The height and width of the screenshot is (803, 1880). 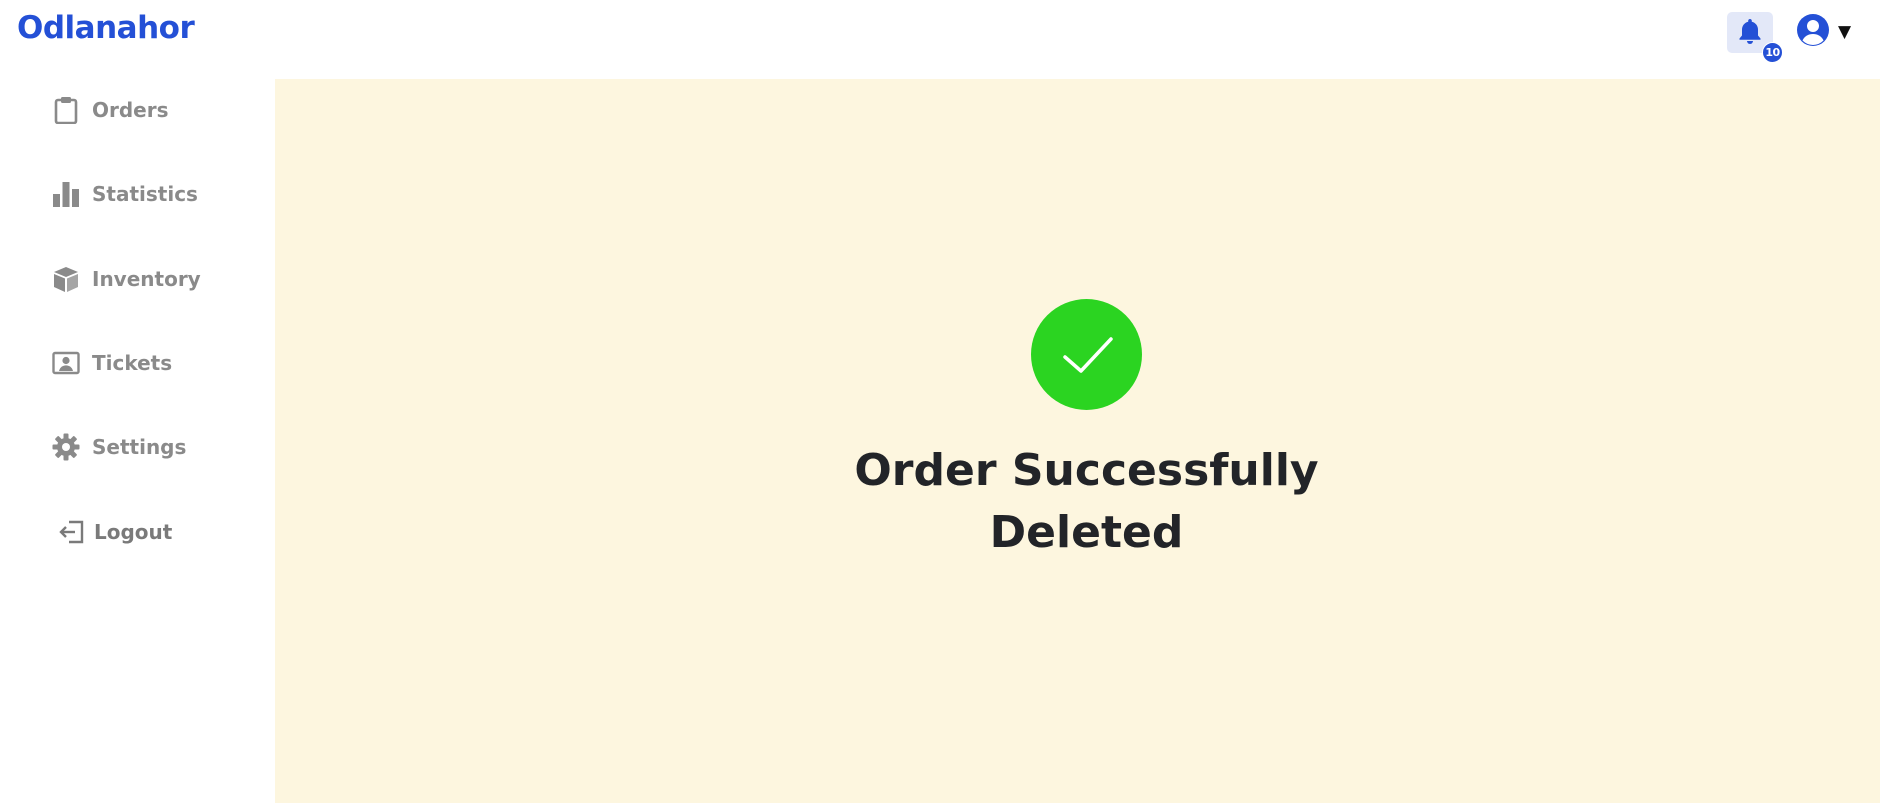 What do you see at coordinates (66, 447) in the screenshot?
I see `gear-icon` at bounding box center [66, 447].